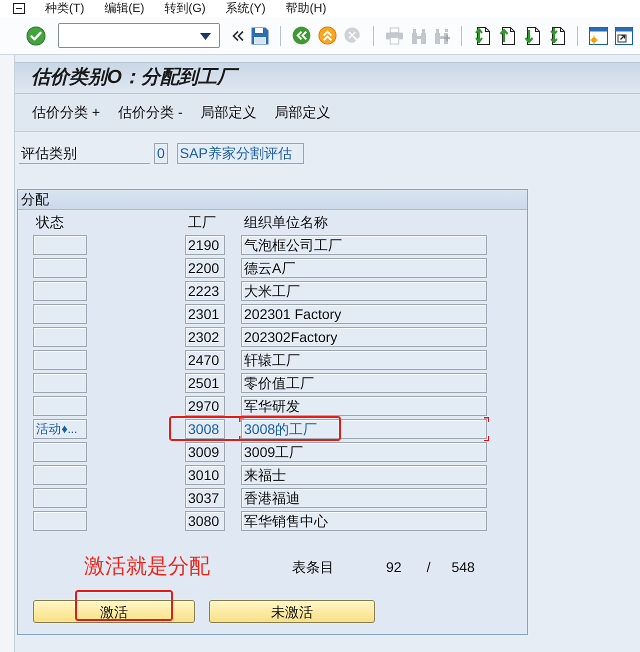  What do you see at coordinates (205, 314) in the screenshot?
I see `plant-field: 2301` at bounding box center [205, 314].